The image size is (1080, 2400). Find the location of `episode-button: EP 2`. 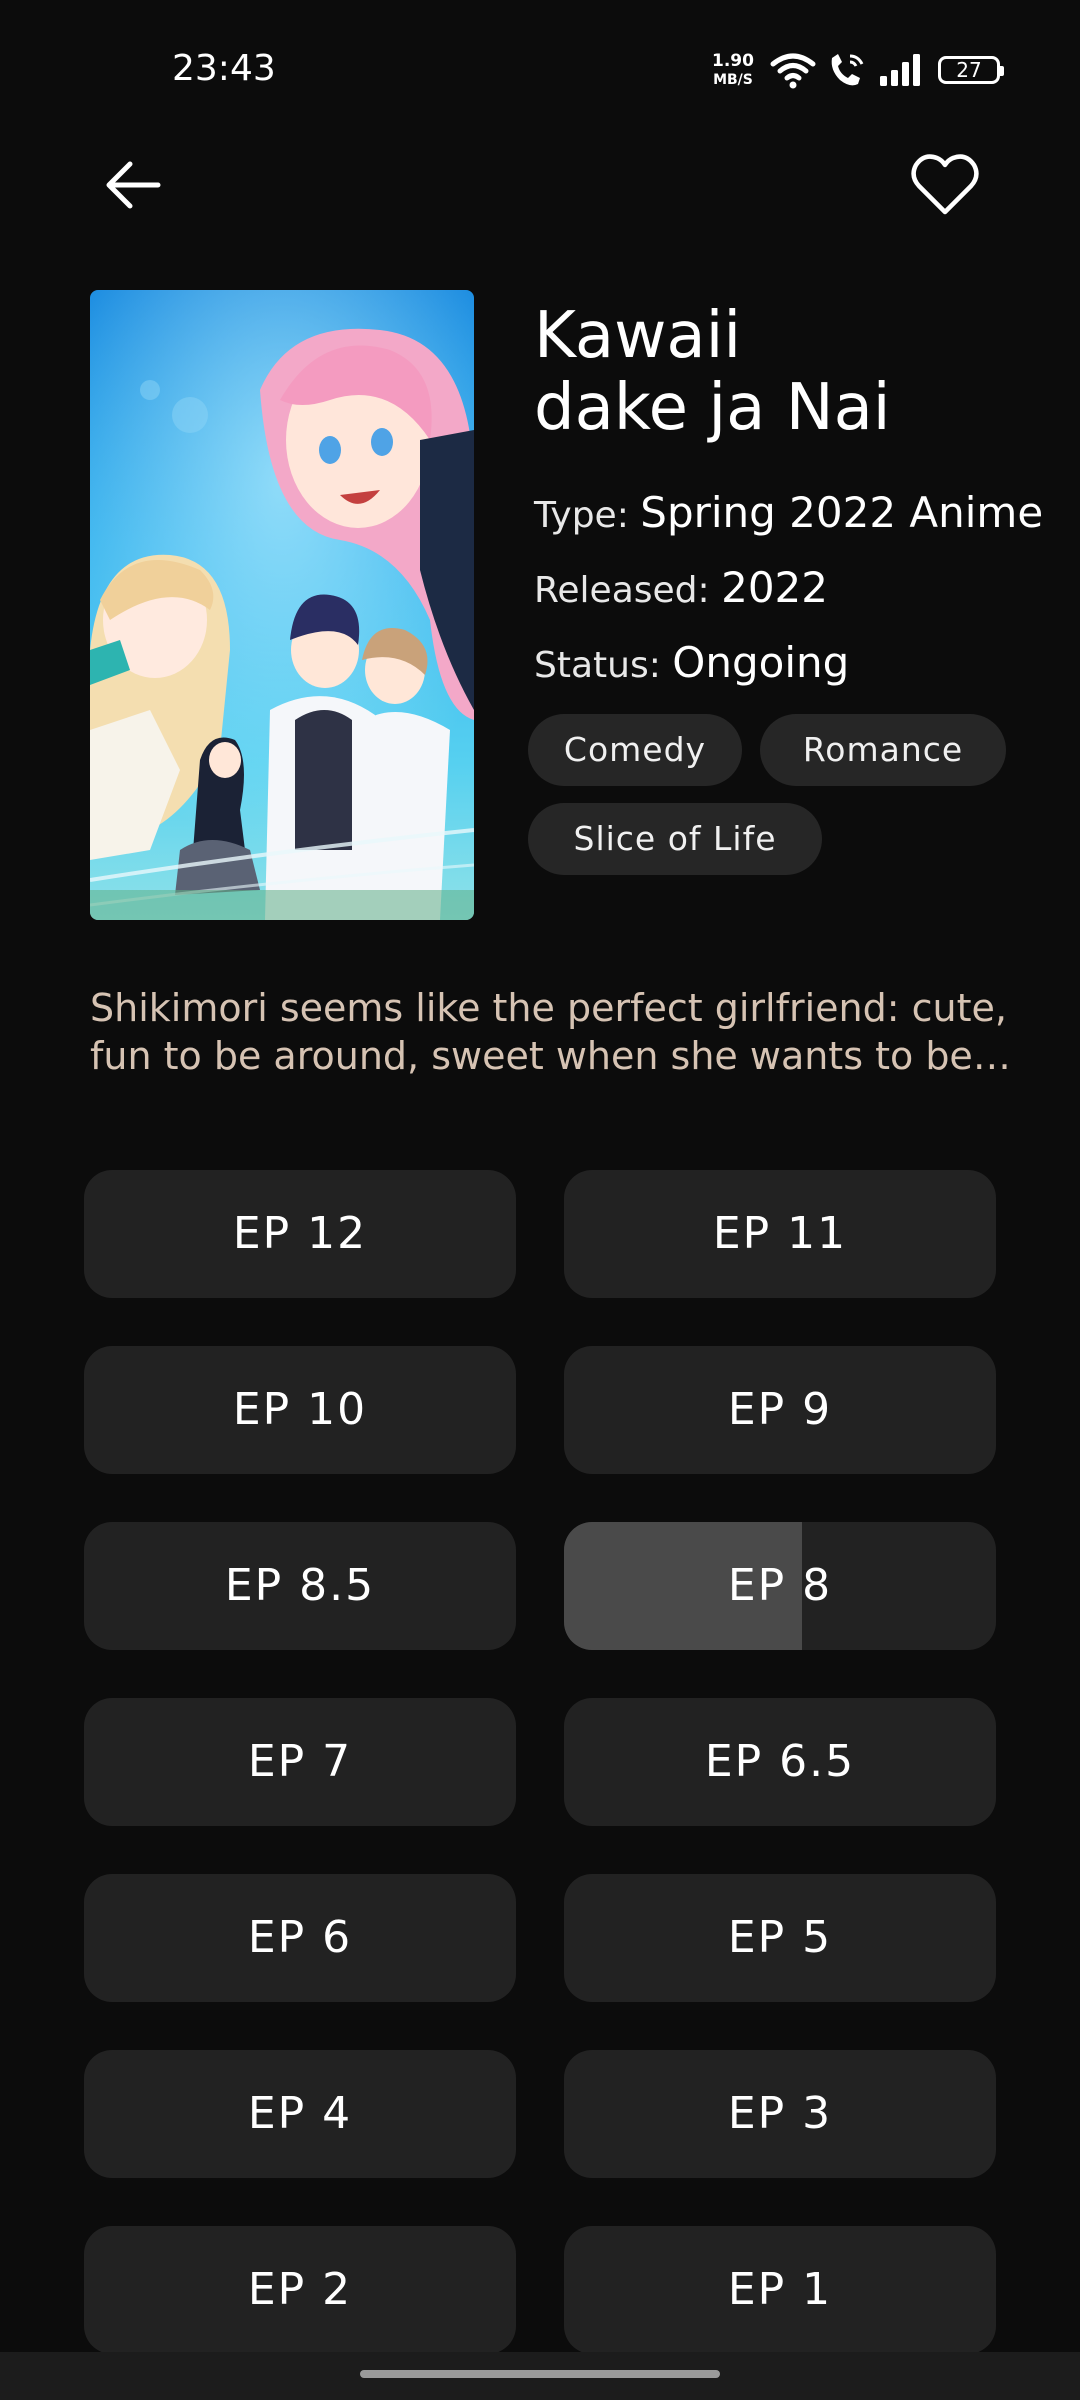

episode-button: EP 2 is located at coordinates (300, 2290).